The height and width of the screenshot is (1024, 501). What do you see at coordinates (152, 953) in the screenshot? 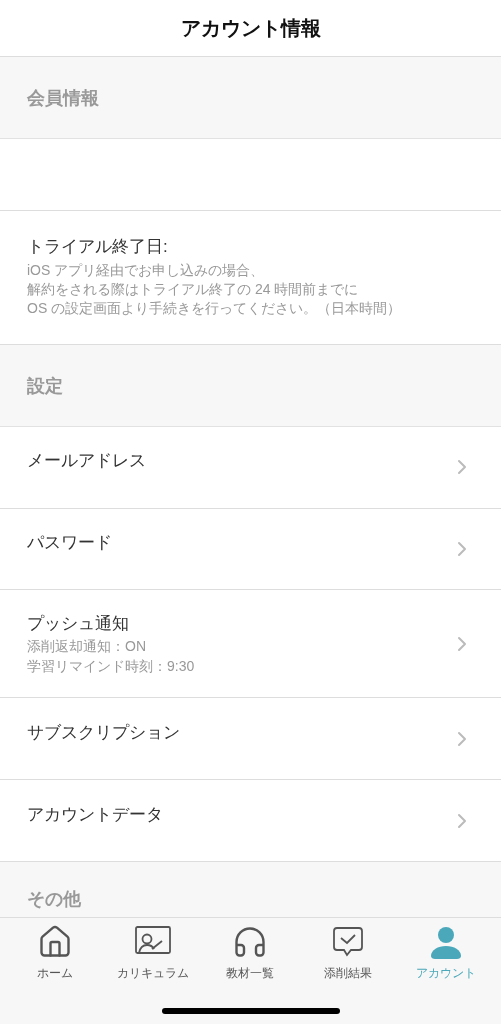
I see `tab: カリキュラム` at bounding box center [152, 953].